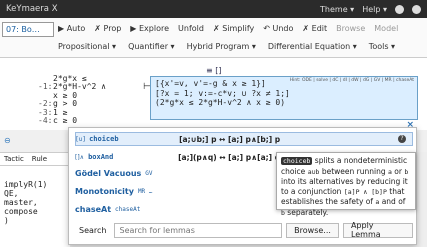  Describe the element at coordinates (399, 9) in the screenshot. I see `settings-icon` at that location.